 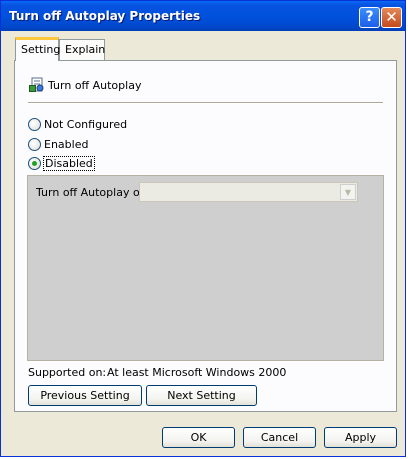 What do you see at coordinates (279, 437) in the screenshot?
I see `cancel-button: Cancel` at bounding box center [279, 437].